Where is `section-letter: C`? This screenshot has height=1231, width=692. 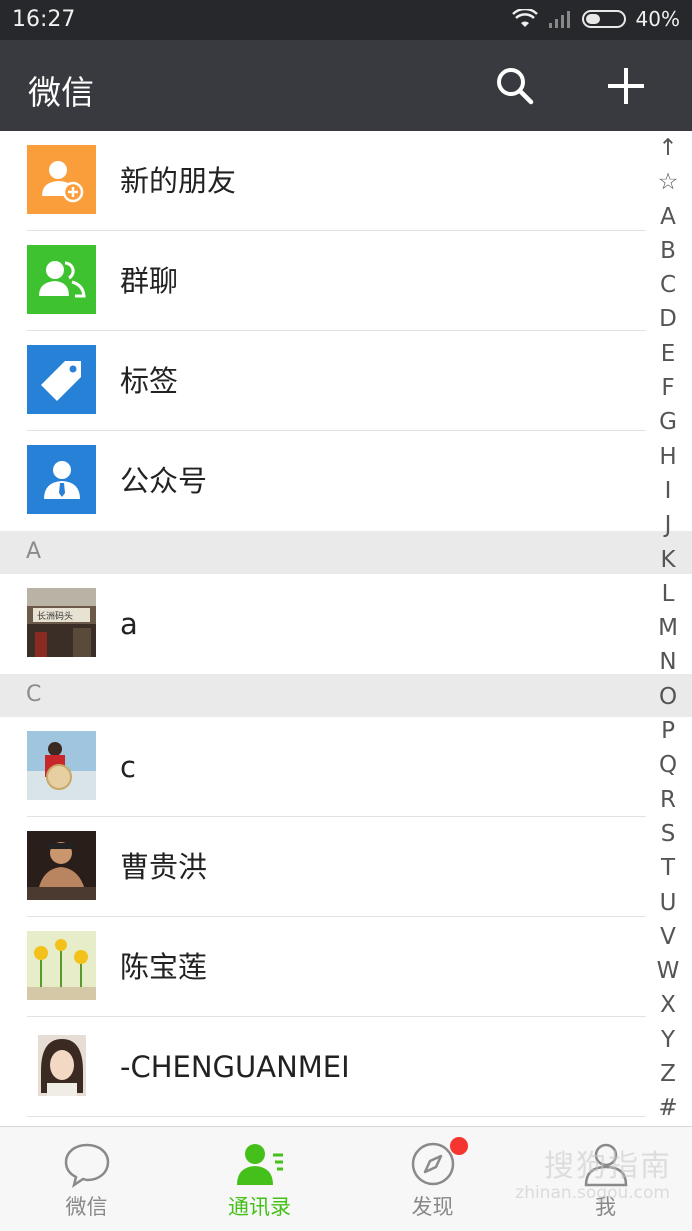
section-letter: C is located at coordinates (34, 694).